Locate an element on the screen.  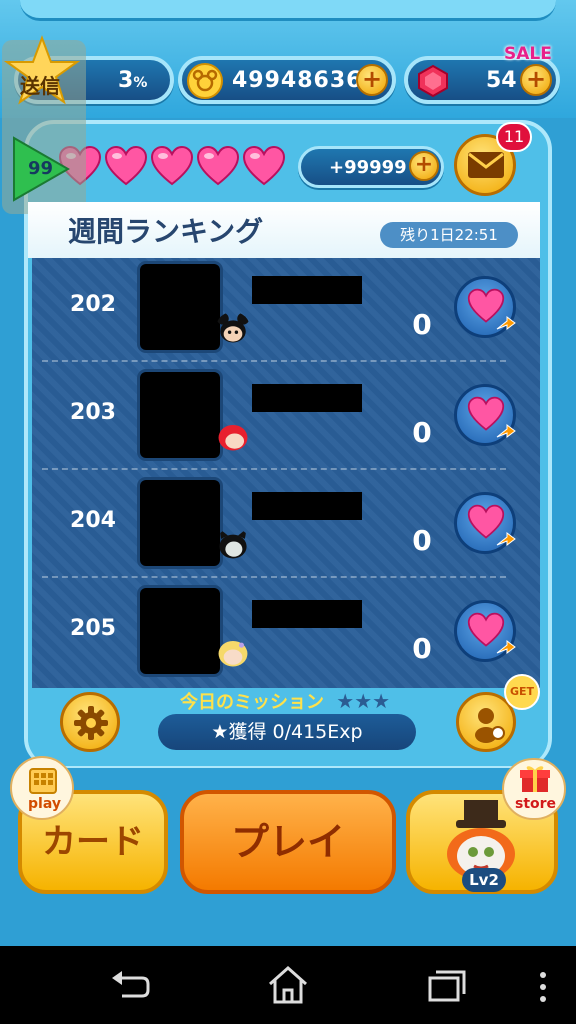
hearts-row is located at coordinates (178, 166).